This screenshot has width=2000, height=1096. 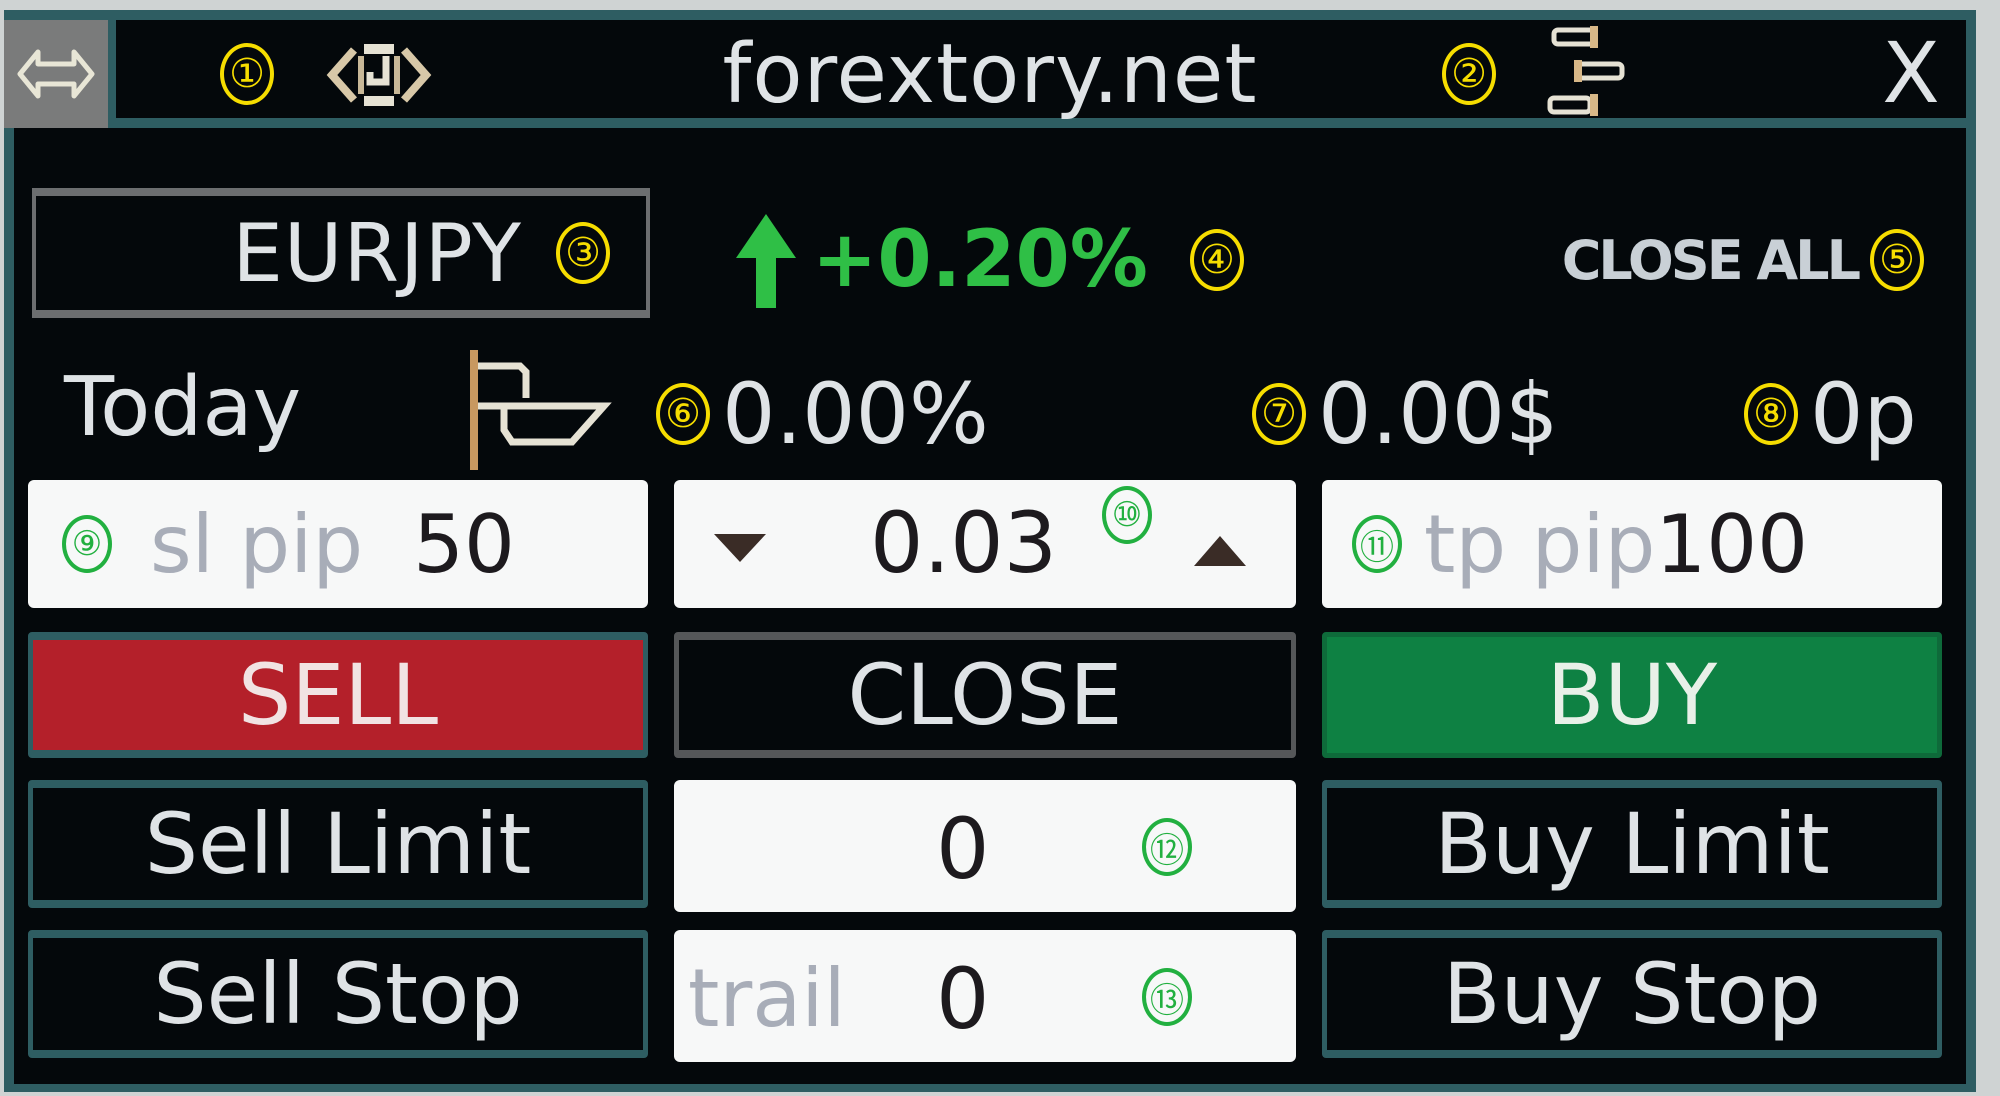 I want to click on annotation-8: ⑧, so click(x=1771, y=414).